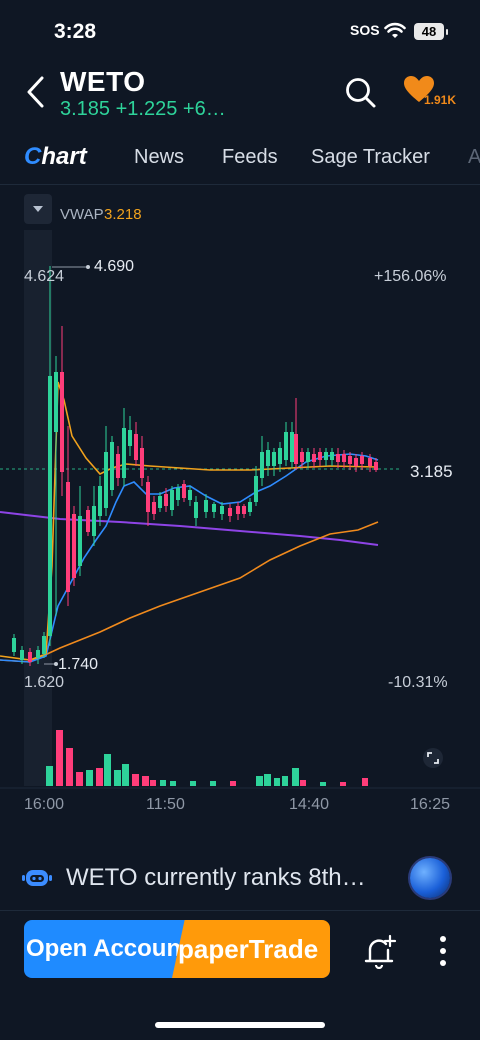 The image size is (480, 1040). I want to click on stock-ticker: WETO, so click(103, 81).